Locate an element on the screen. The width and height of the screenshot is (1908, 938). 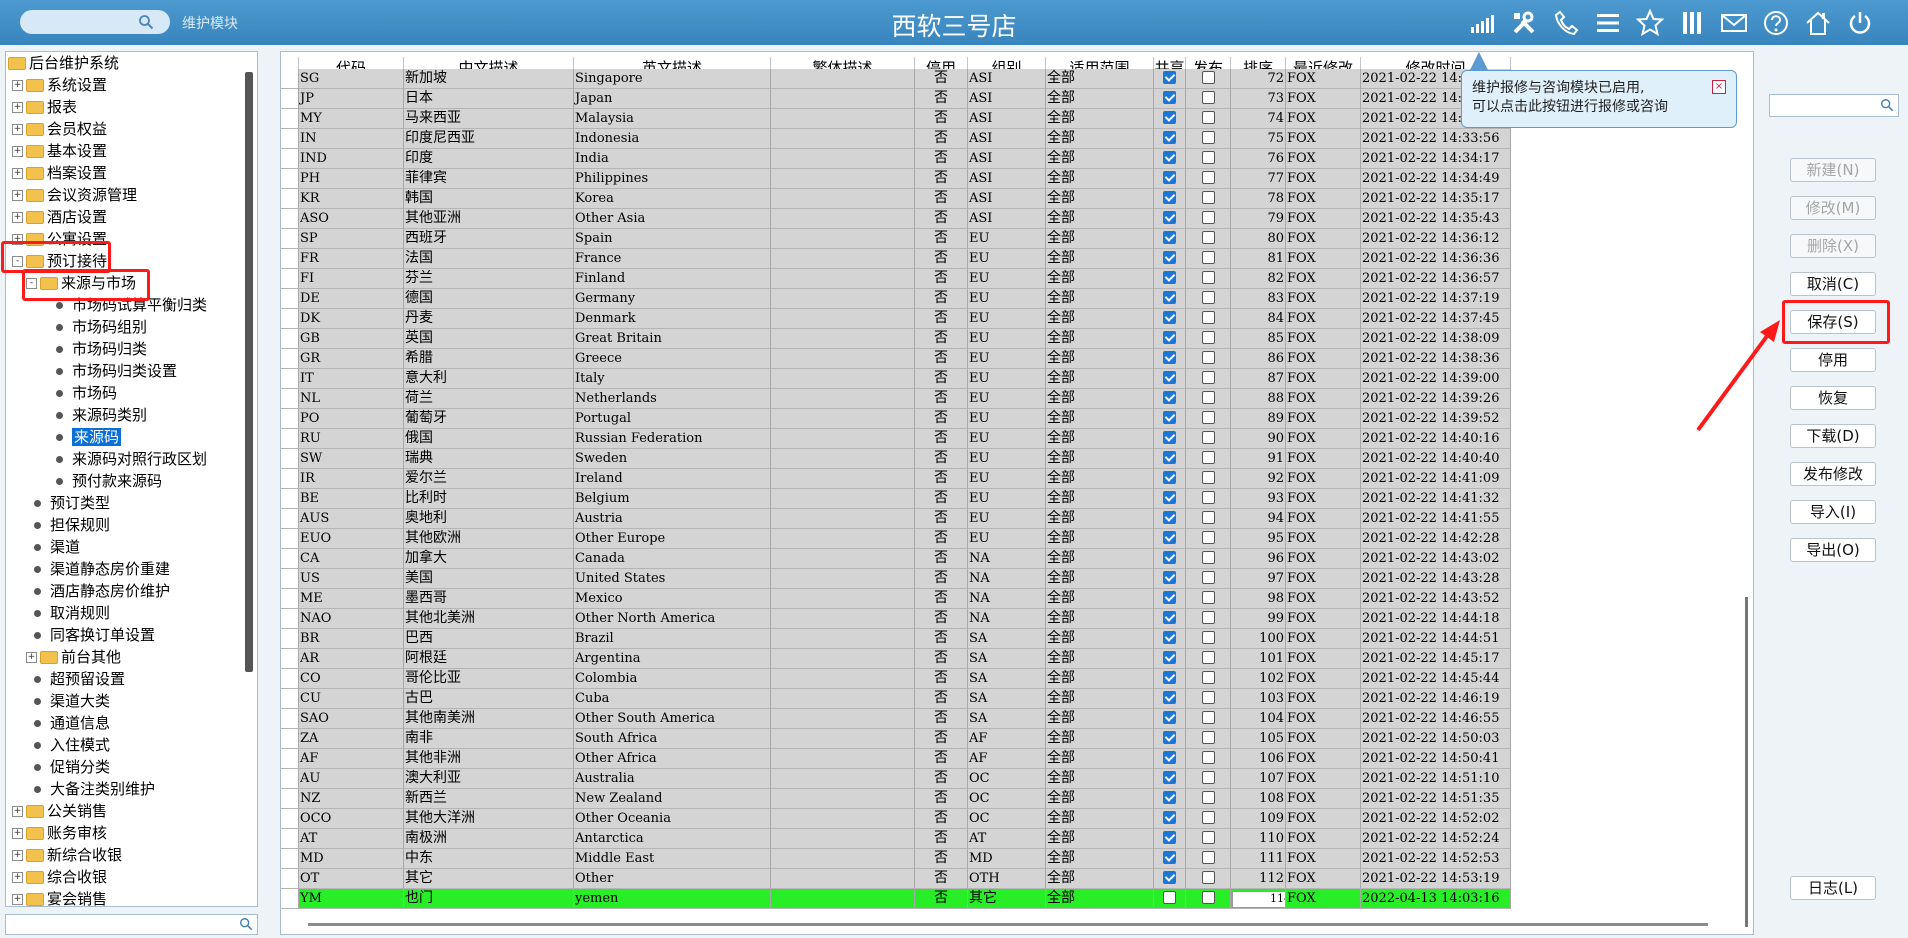
group-cell: NA is located at coordinates (1007, 599).